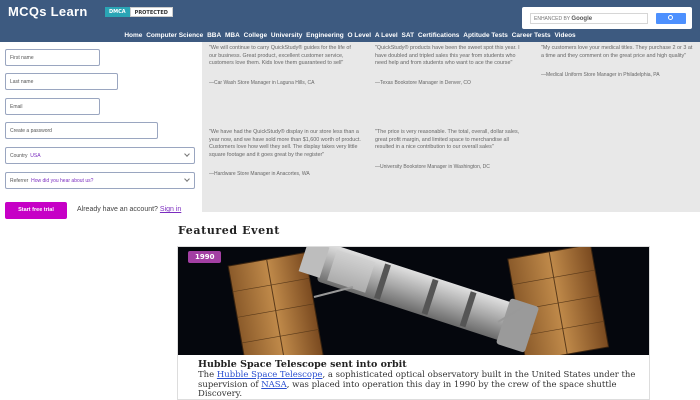  I want to click on search-input: ENHANCED BY Google, so click(589, 18).